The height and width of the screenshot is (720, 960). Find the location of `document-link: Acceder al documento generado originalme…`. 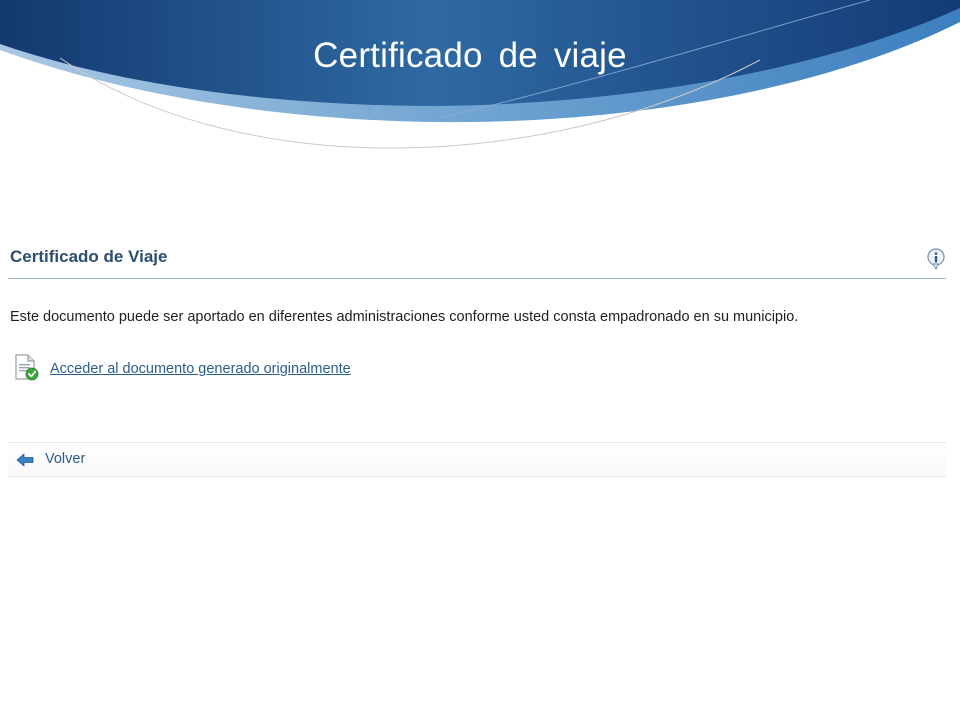

document-link: Acceder al documento generado originalme… is located at coordinates (200, 369).